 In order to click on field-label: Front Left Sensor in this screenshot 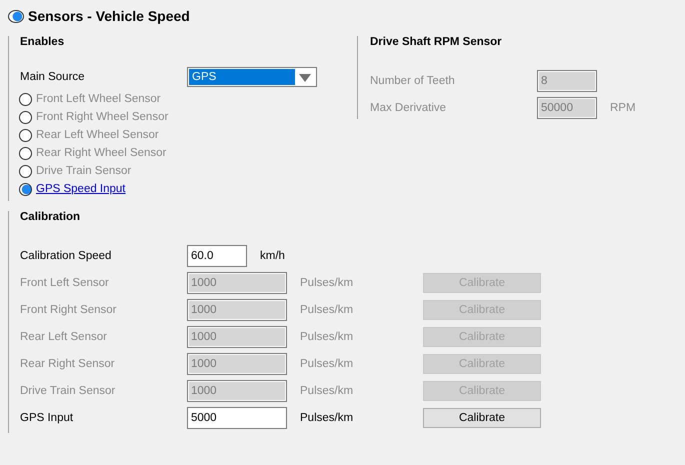, I will do `click(65, 282)`.